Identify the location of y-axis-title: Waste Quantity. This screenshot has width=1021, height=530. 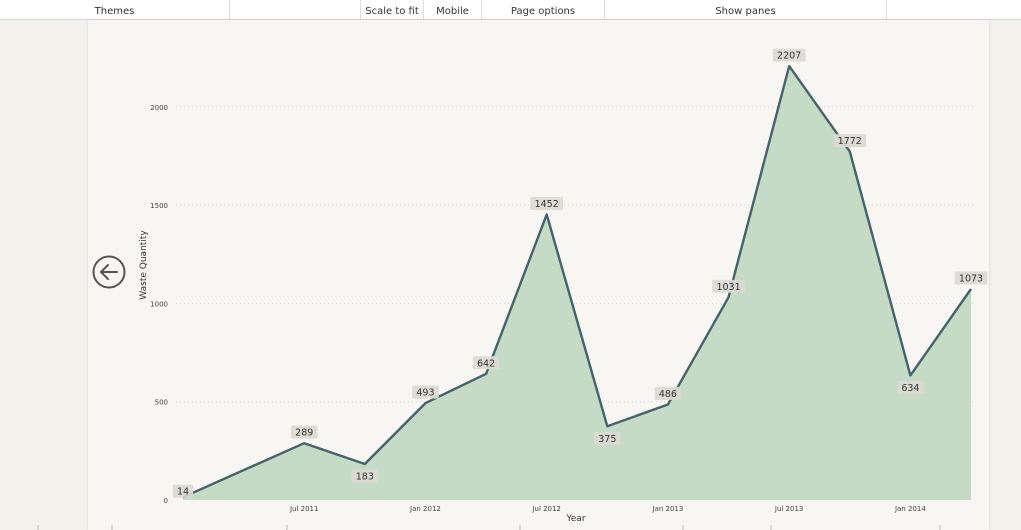
(144, 265).